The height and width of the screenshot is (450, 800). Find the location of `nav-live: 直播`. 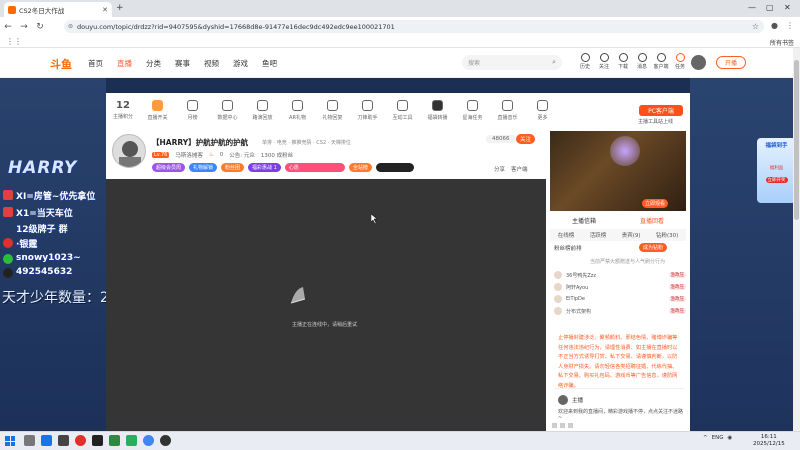

nav-live: 直播 is located at coordinates (124, 63).